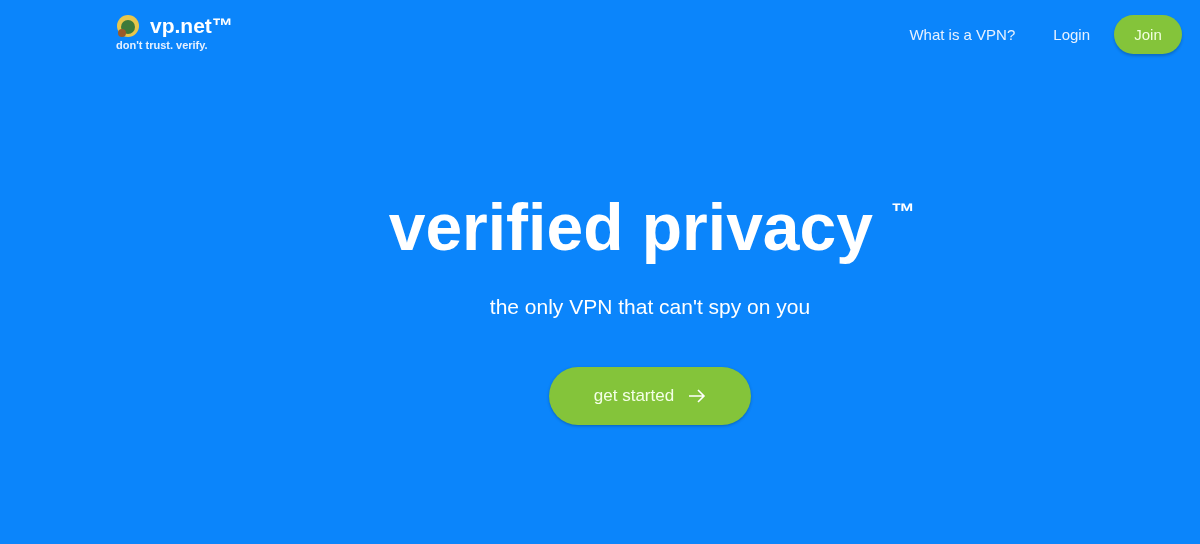  What do you see at coordinates (649, 307) in the screenshot?
I see `hero-subtitle: the only VPN that can't spy on you` at bounding box center [649, 307].